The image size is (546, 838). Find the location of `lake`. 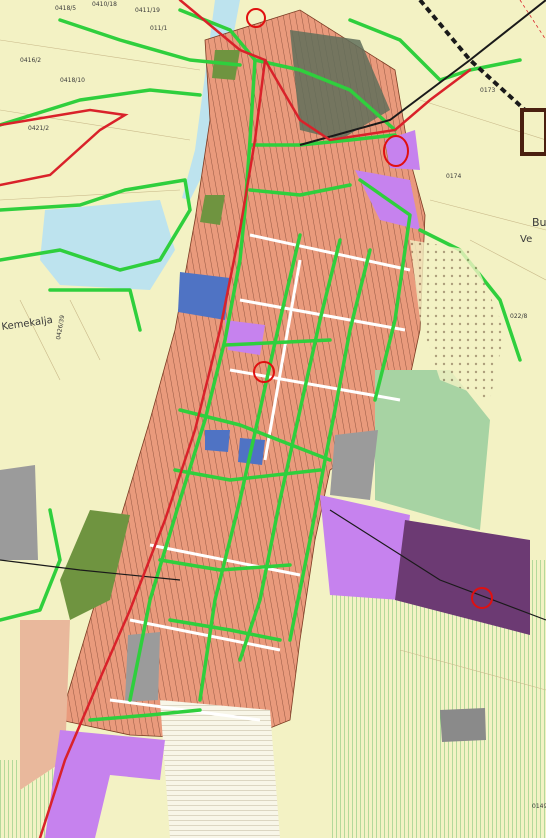

lake is located at coordinates (107, 245).